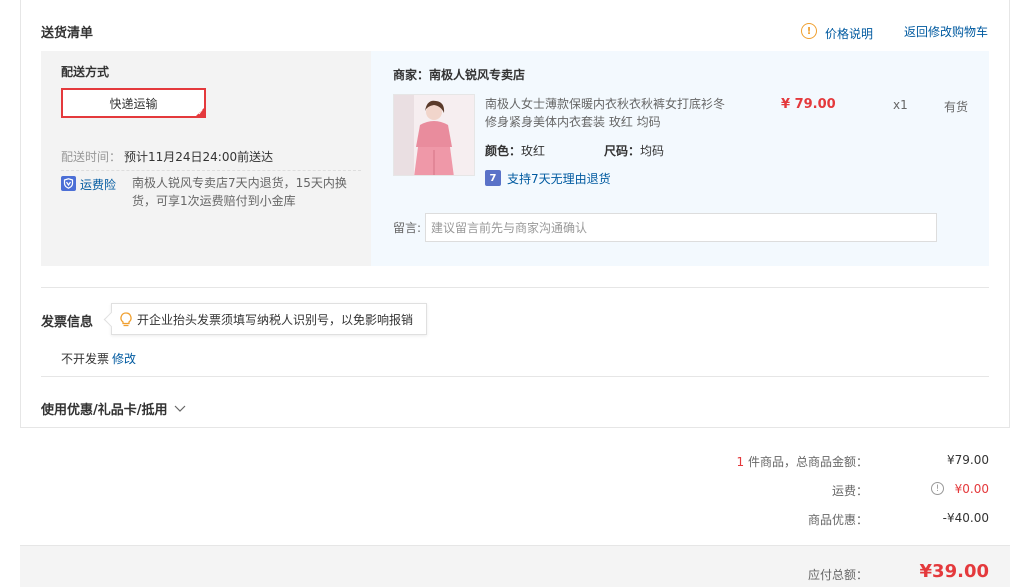  I want to click on goods-count-label: 1 件商品，总商品金额：, so click(802, 461).